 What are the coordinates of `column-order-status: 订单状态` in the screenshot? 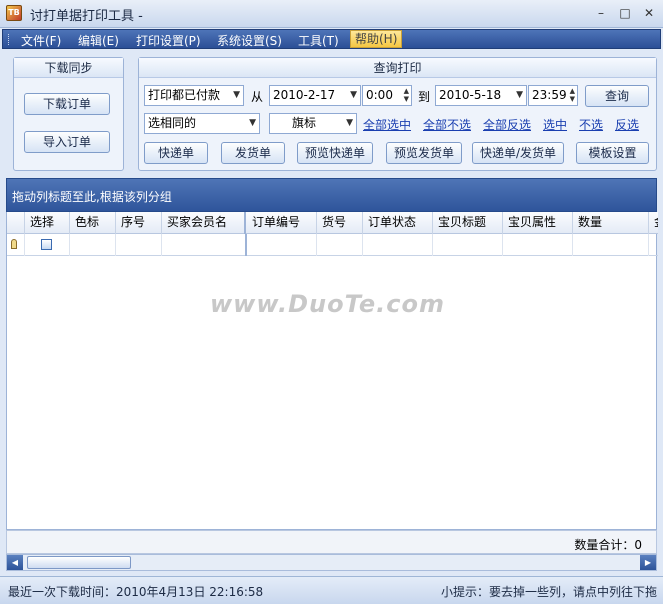 It's located at (398, 223).